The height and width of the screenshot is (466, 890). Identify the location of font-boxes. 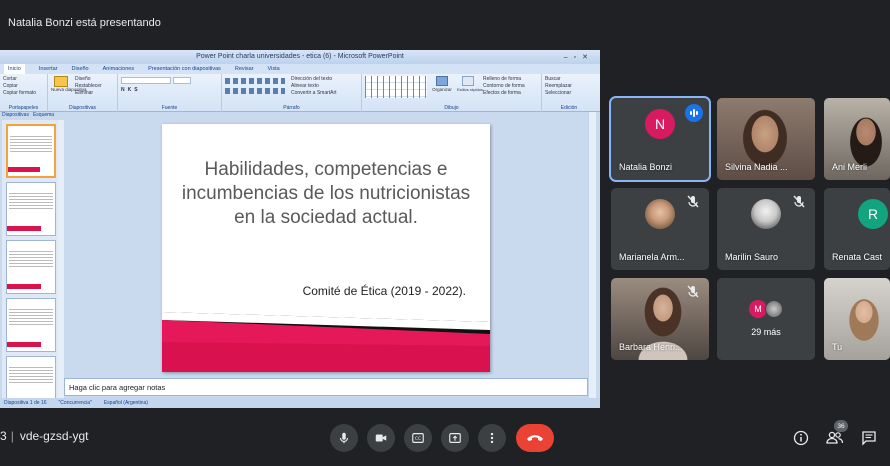
(169, 80).